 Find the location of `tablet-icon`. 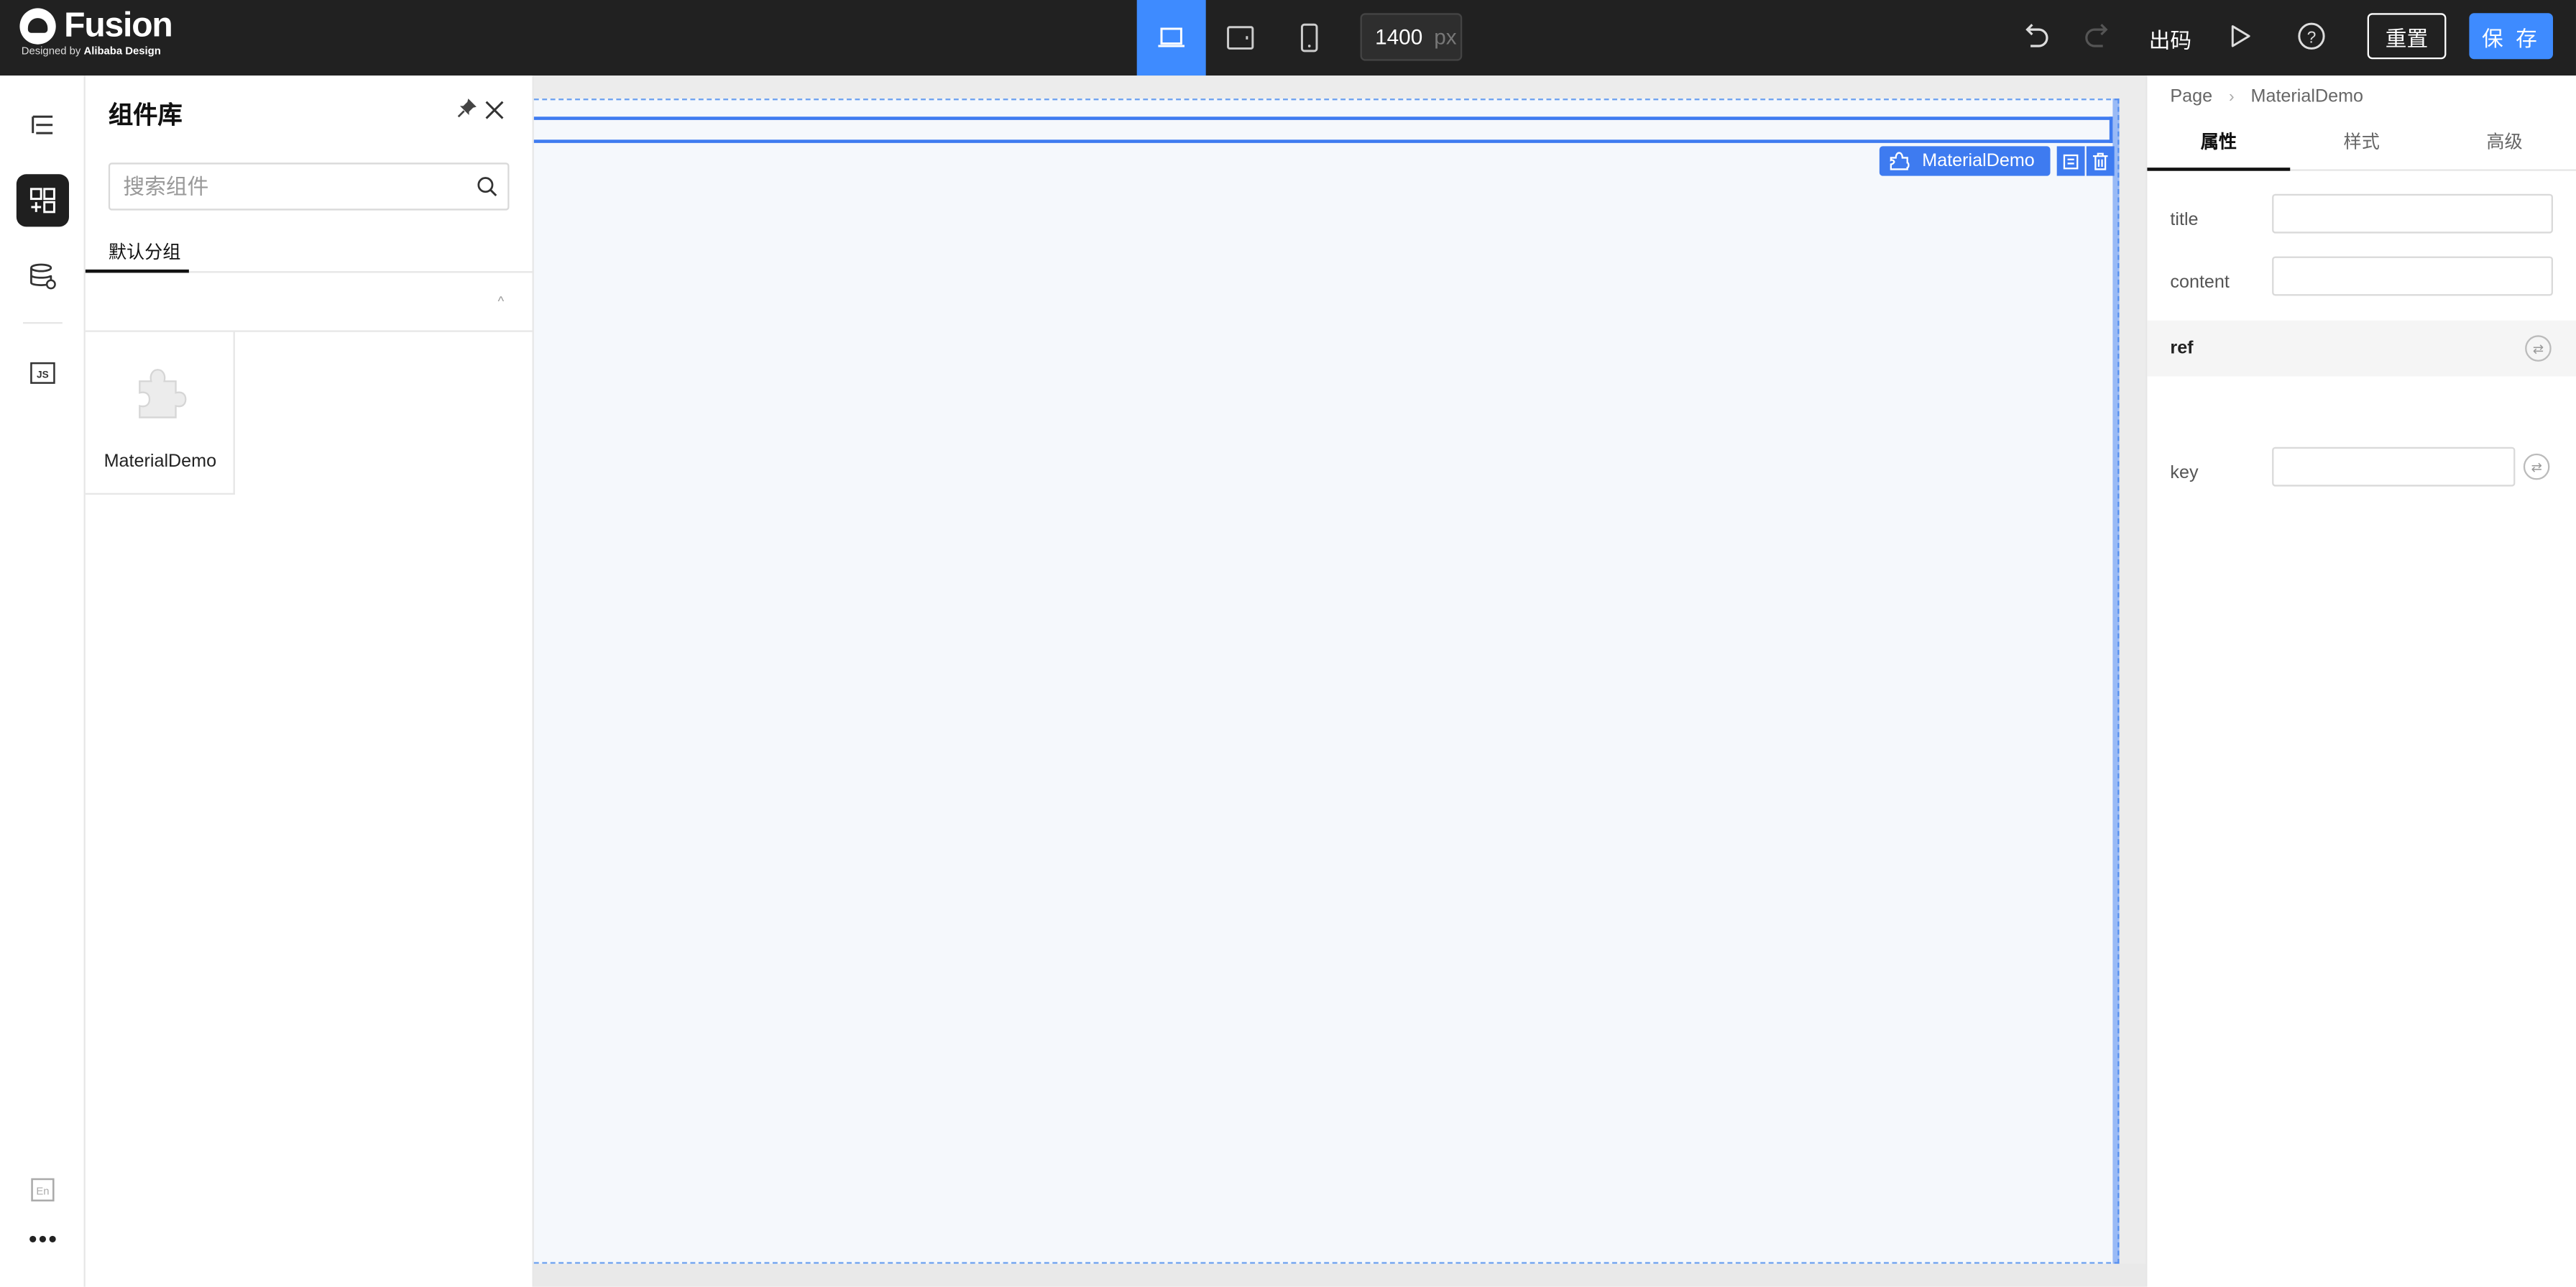

tablet-icon is located at coordinates (1240, 38).